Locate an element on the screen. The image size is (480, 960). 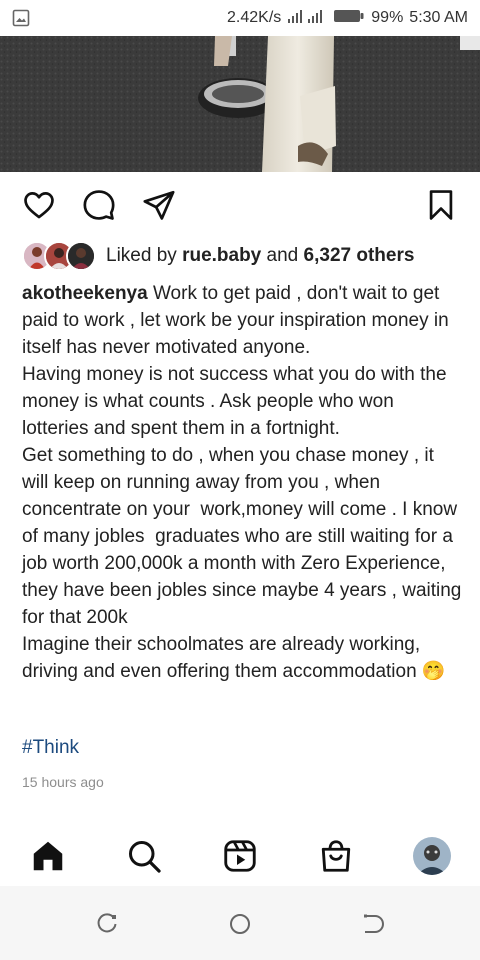
liker-avatar is located at coordinates (81, 256).